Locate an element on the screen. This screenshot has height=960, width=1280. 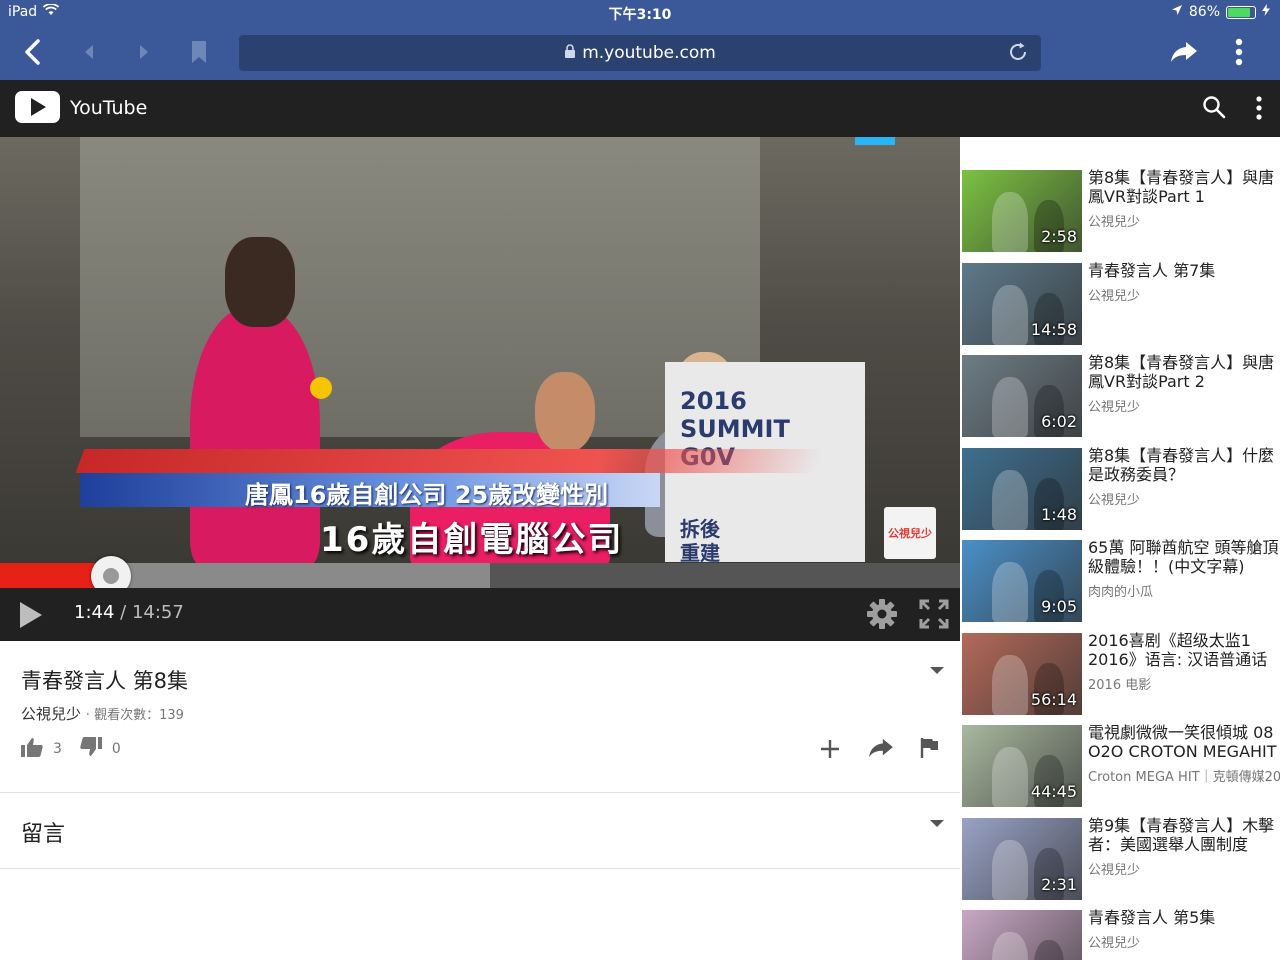
current-time: 1:44 is located at coordinates (94, 612).